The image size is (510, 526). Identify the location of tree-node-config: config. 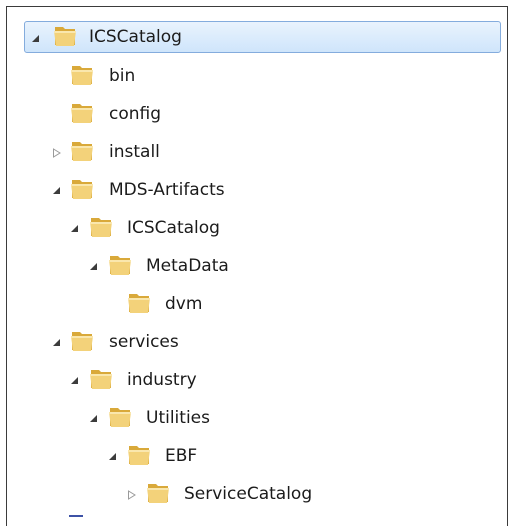
(257, 103).